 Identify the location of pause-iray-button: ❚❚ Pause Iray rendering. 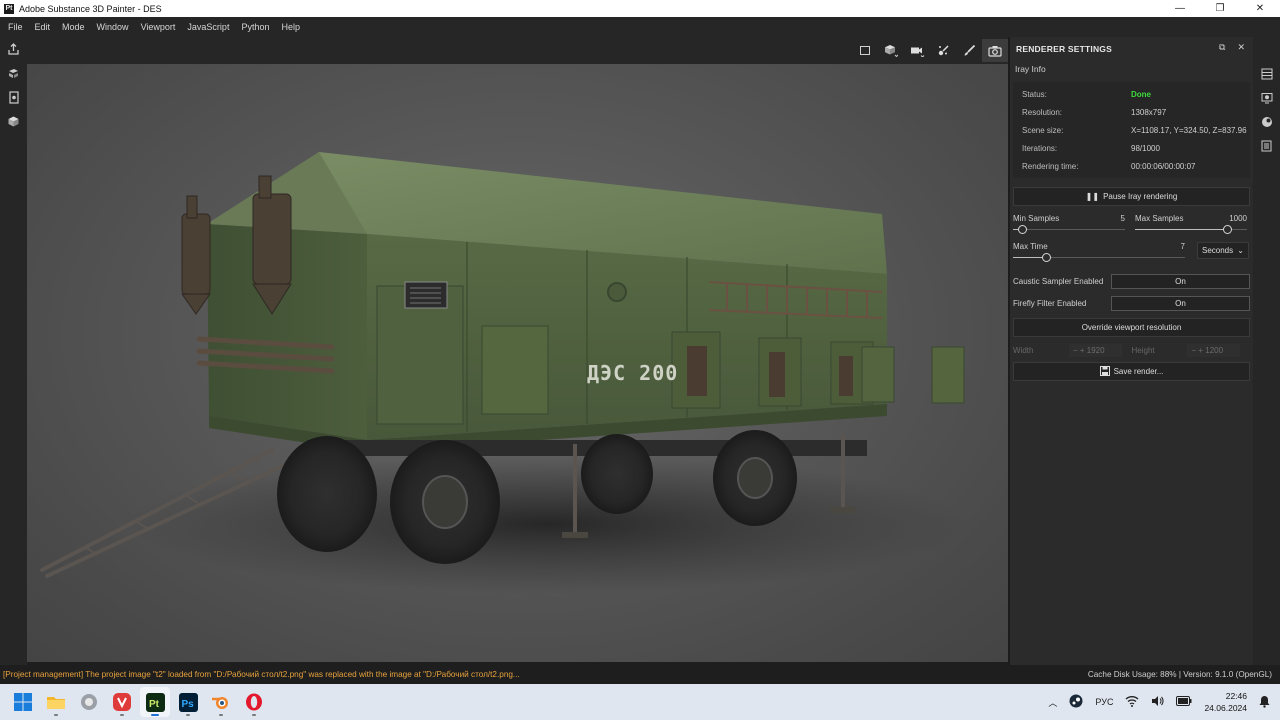
(1131, 196).